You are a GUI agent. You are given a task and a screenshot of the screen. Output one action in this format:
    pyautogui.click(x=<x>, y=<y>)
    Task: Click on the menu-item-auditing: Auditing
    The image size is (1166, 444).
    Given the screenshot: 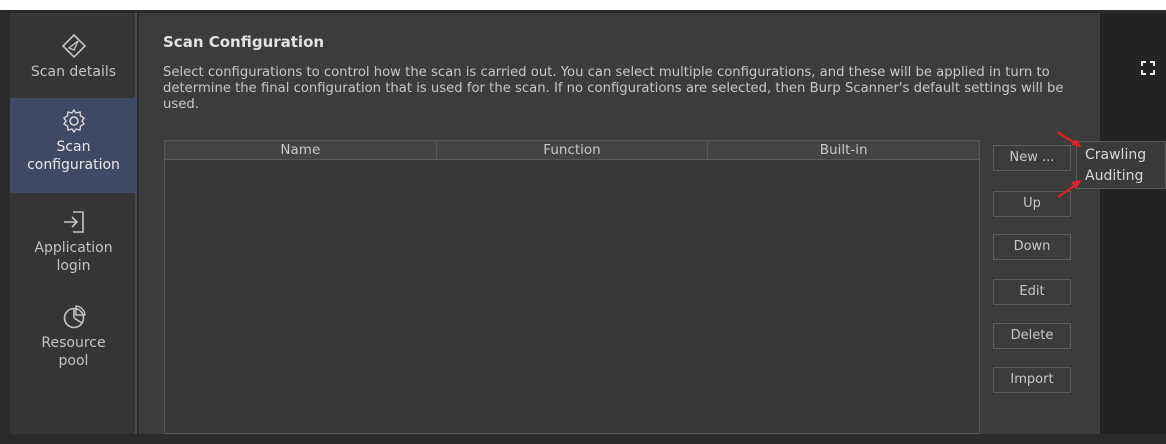 What is the action you would take?
    pyautogui.click(x=1114, y=176)
    